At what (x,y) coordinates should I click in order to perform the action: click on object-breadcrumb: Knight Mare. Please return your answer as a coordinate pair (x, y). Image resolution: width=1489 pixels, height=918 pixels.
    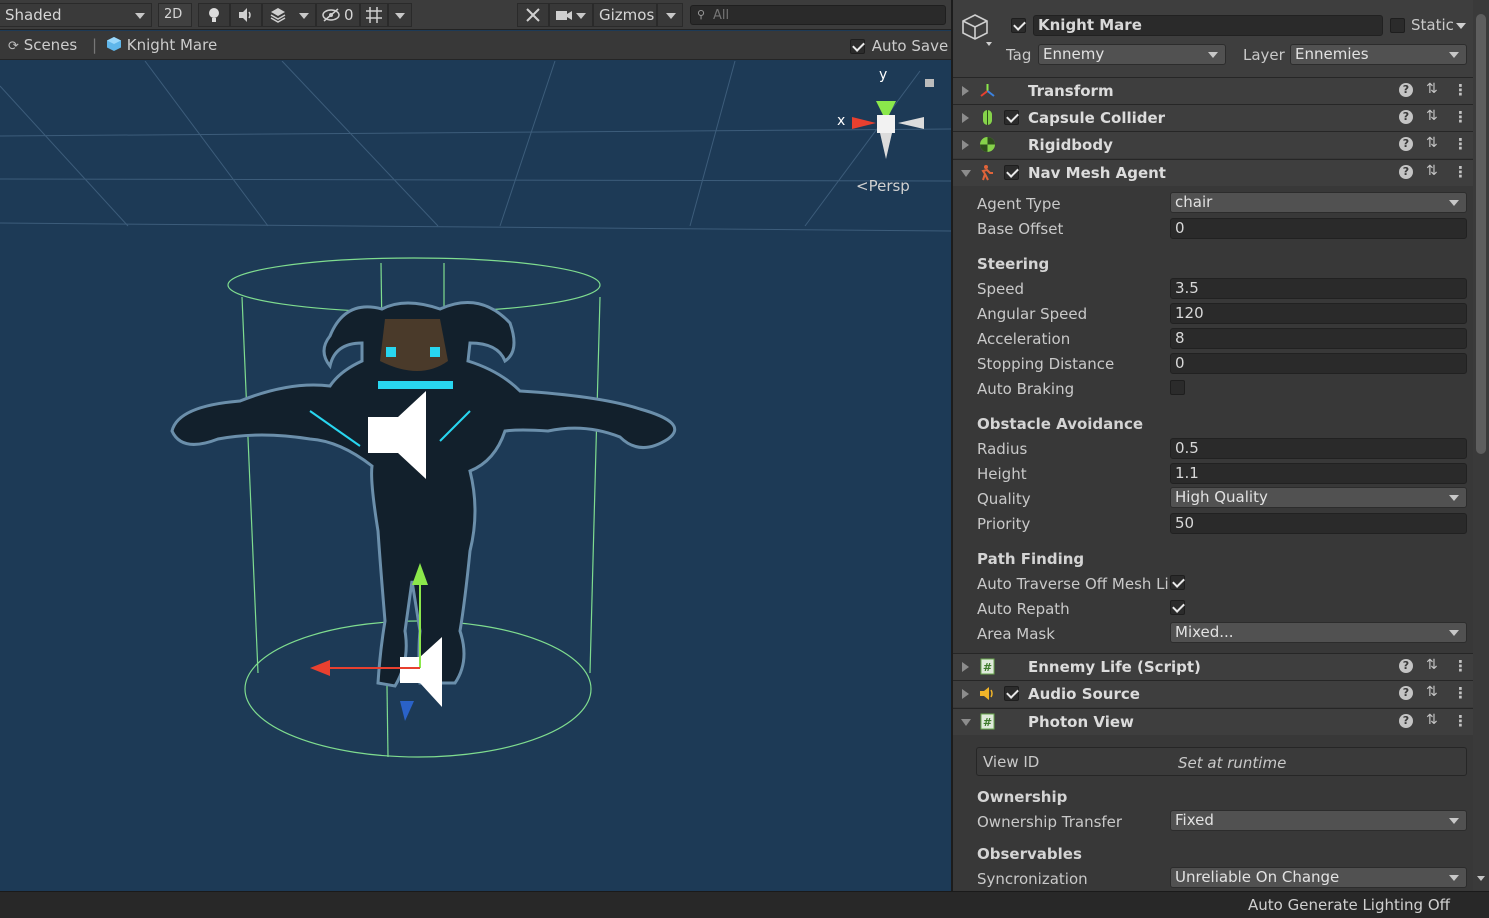
    Looking at the image, I should click on (161, 45).